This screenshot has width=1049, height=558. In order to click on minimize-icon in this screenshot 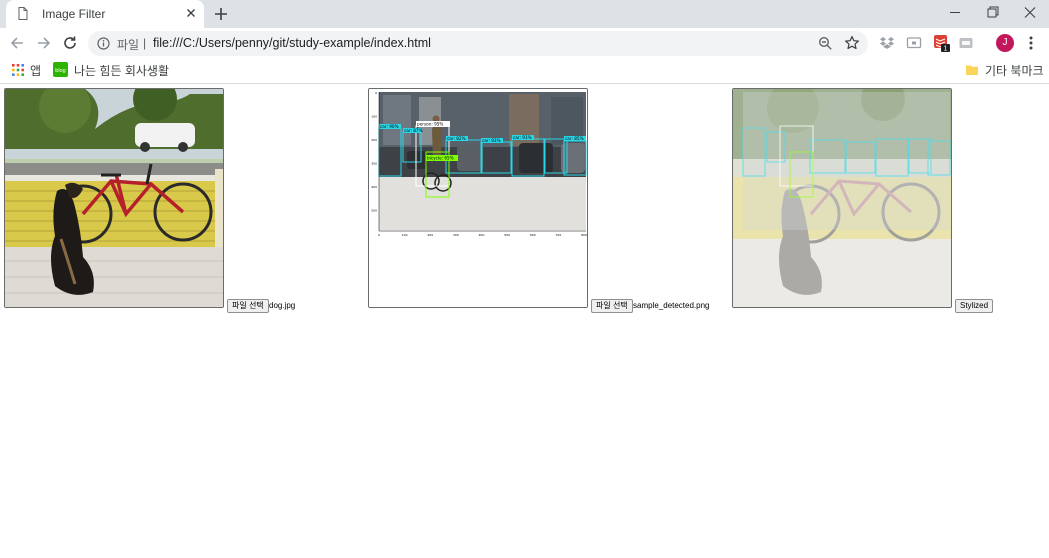, I will do `click(955, 14)`.